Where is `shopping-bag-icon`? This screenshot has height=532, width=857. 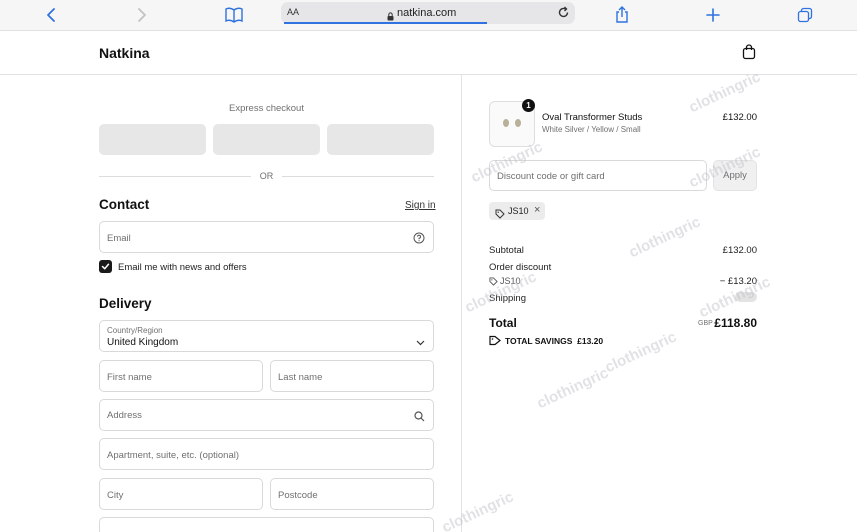
shopping-bag-icon is located at coordinates (749, 54).